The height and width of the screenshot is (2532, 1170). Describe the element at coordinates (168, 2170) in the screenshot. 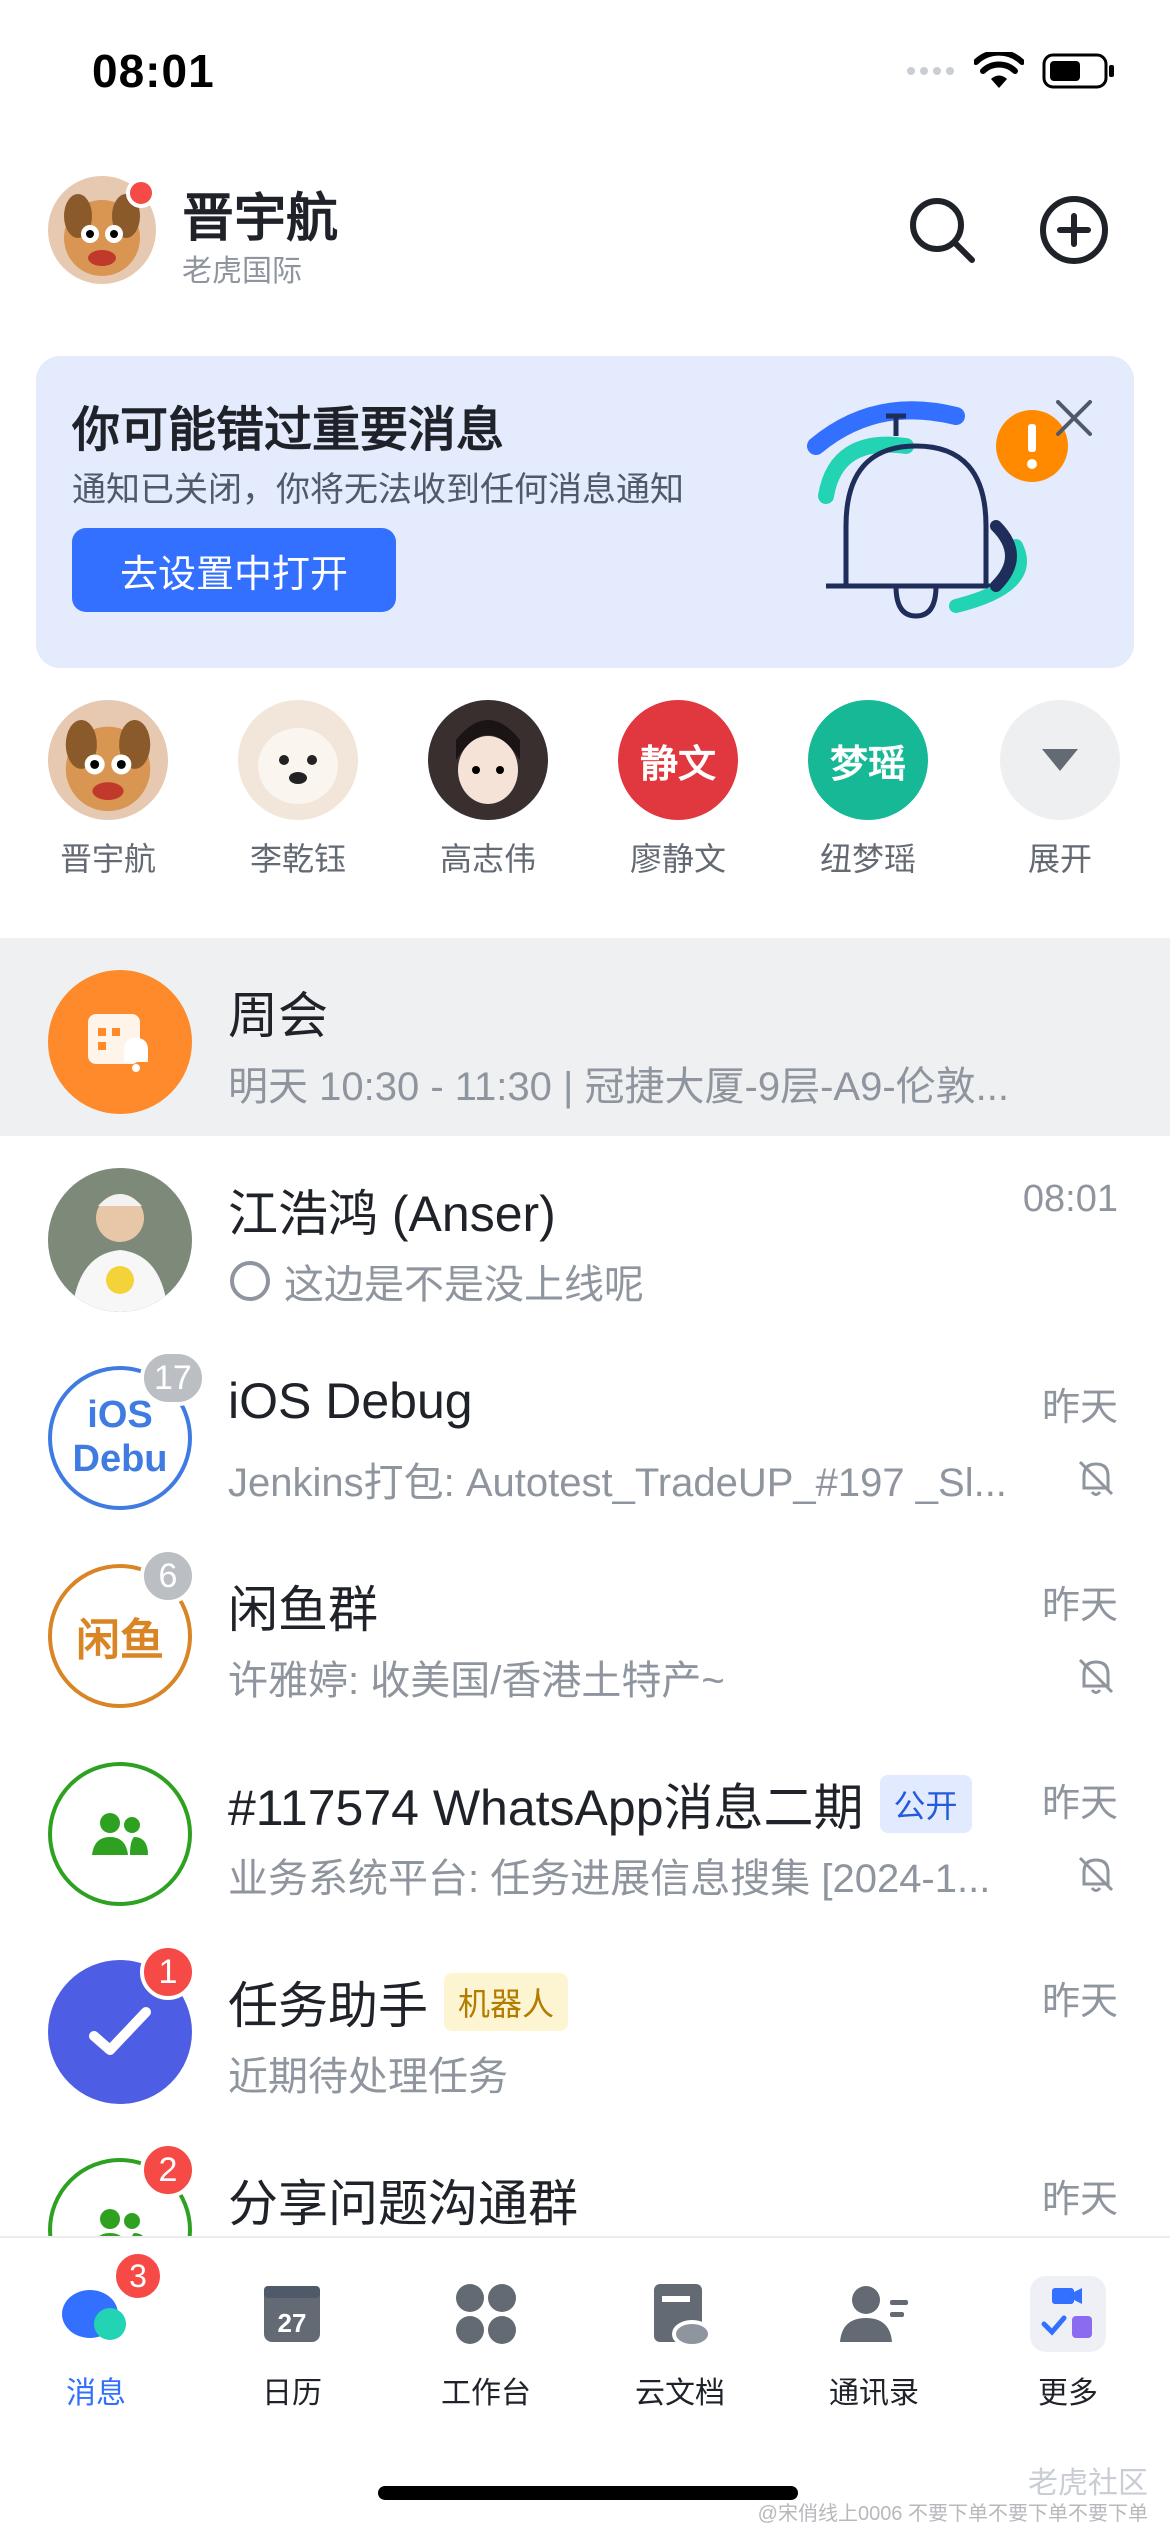

I see `unread-badge: 2` at that location.